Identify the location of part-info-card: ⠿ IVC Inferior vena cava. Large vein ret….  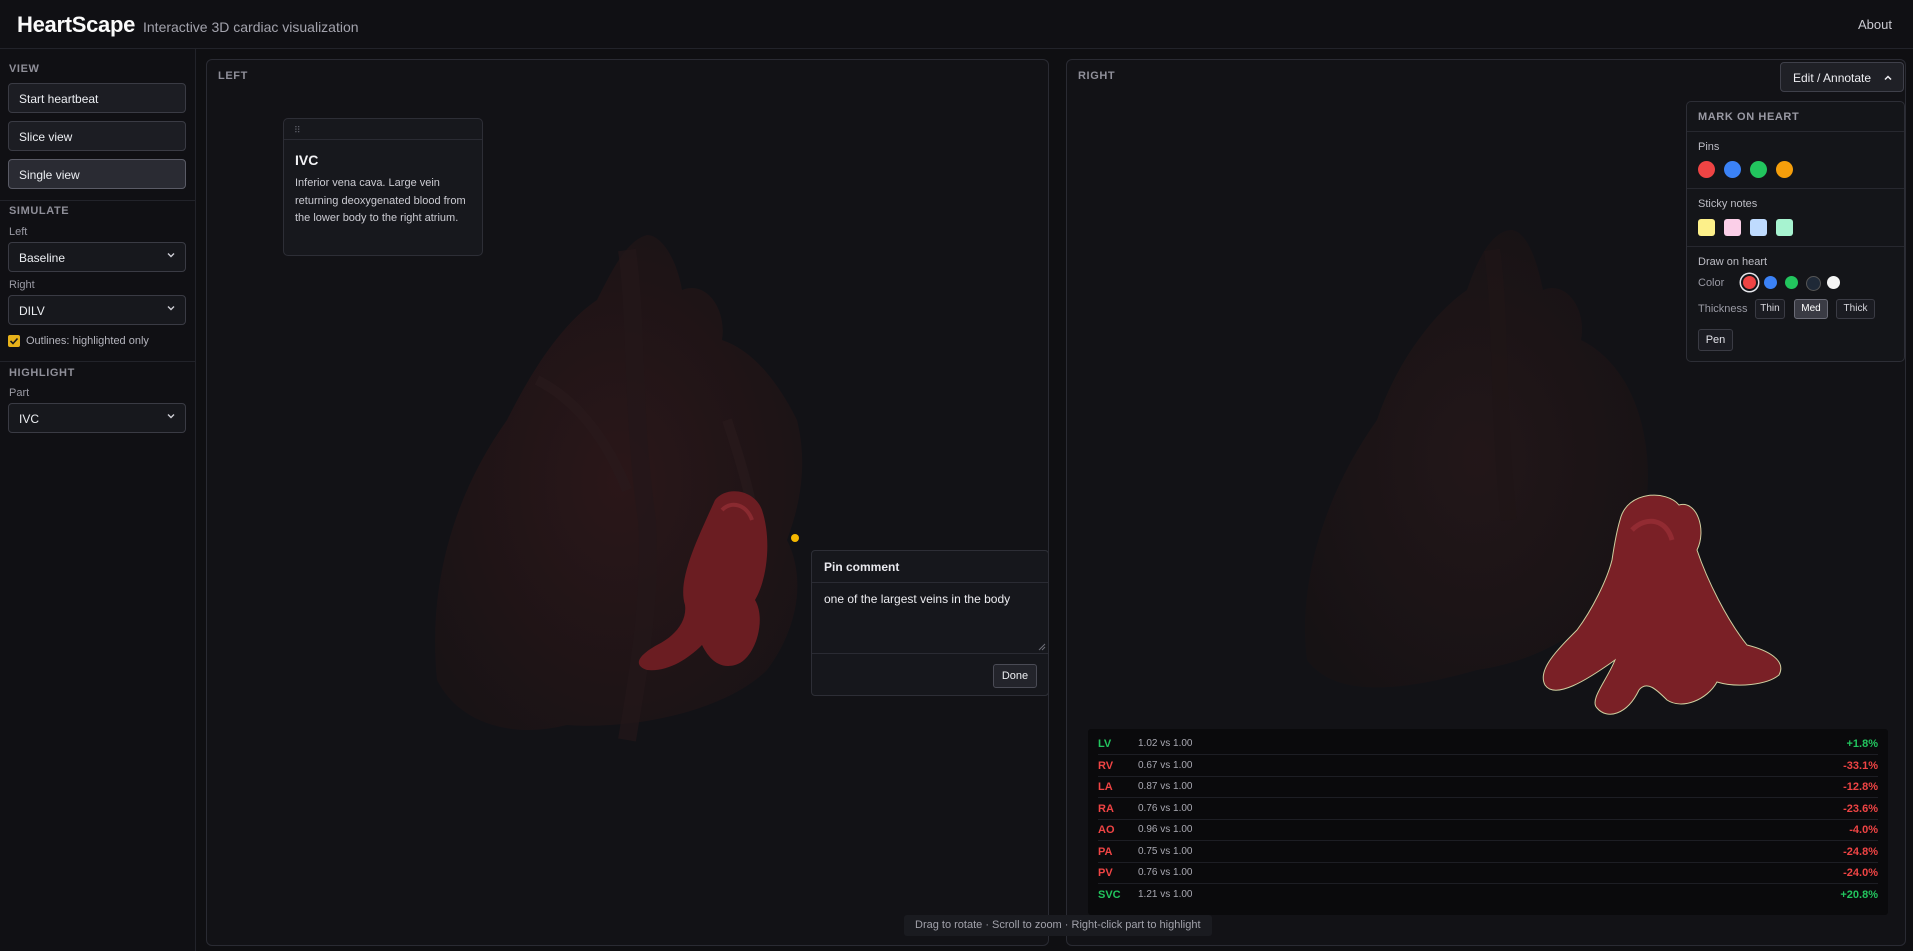
(383, 187).